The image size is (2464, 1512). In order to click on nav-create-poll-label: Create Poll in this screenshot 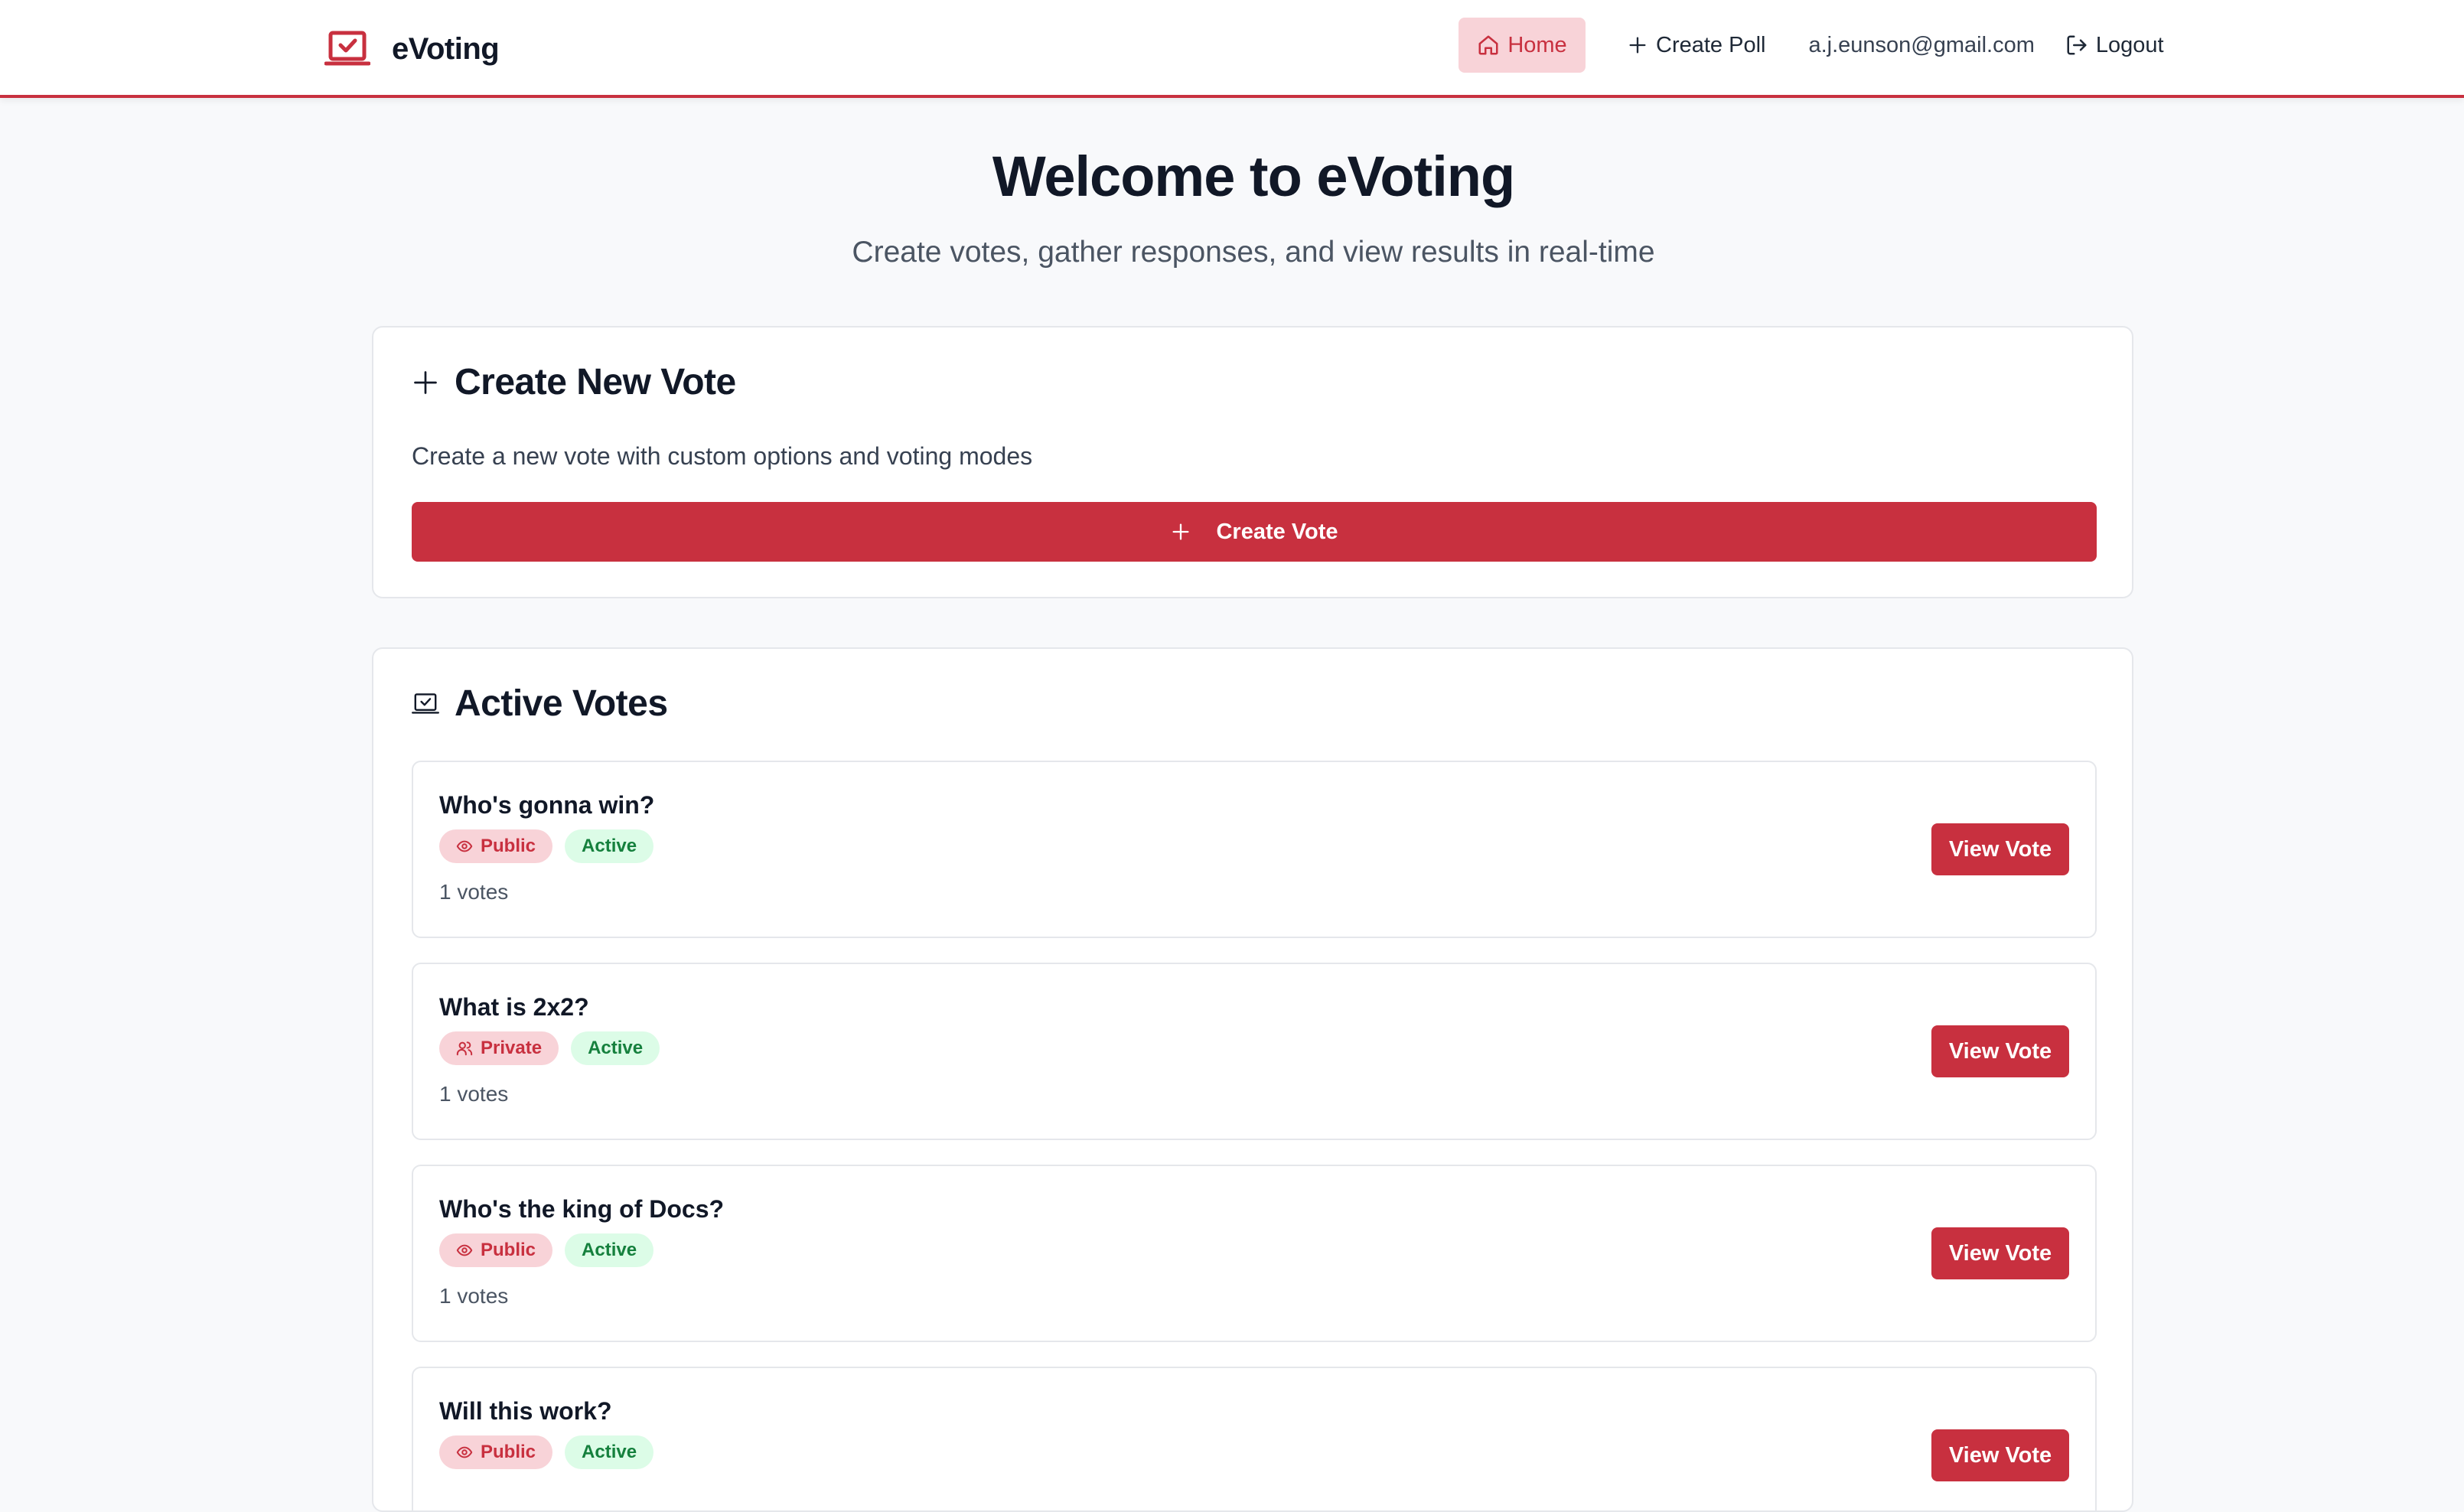, I will do `click(1711, 44)`.